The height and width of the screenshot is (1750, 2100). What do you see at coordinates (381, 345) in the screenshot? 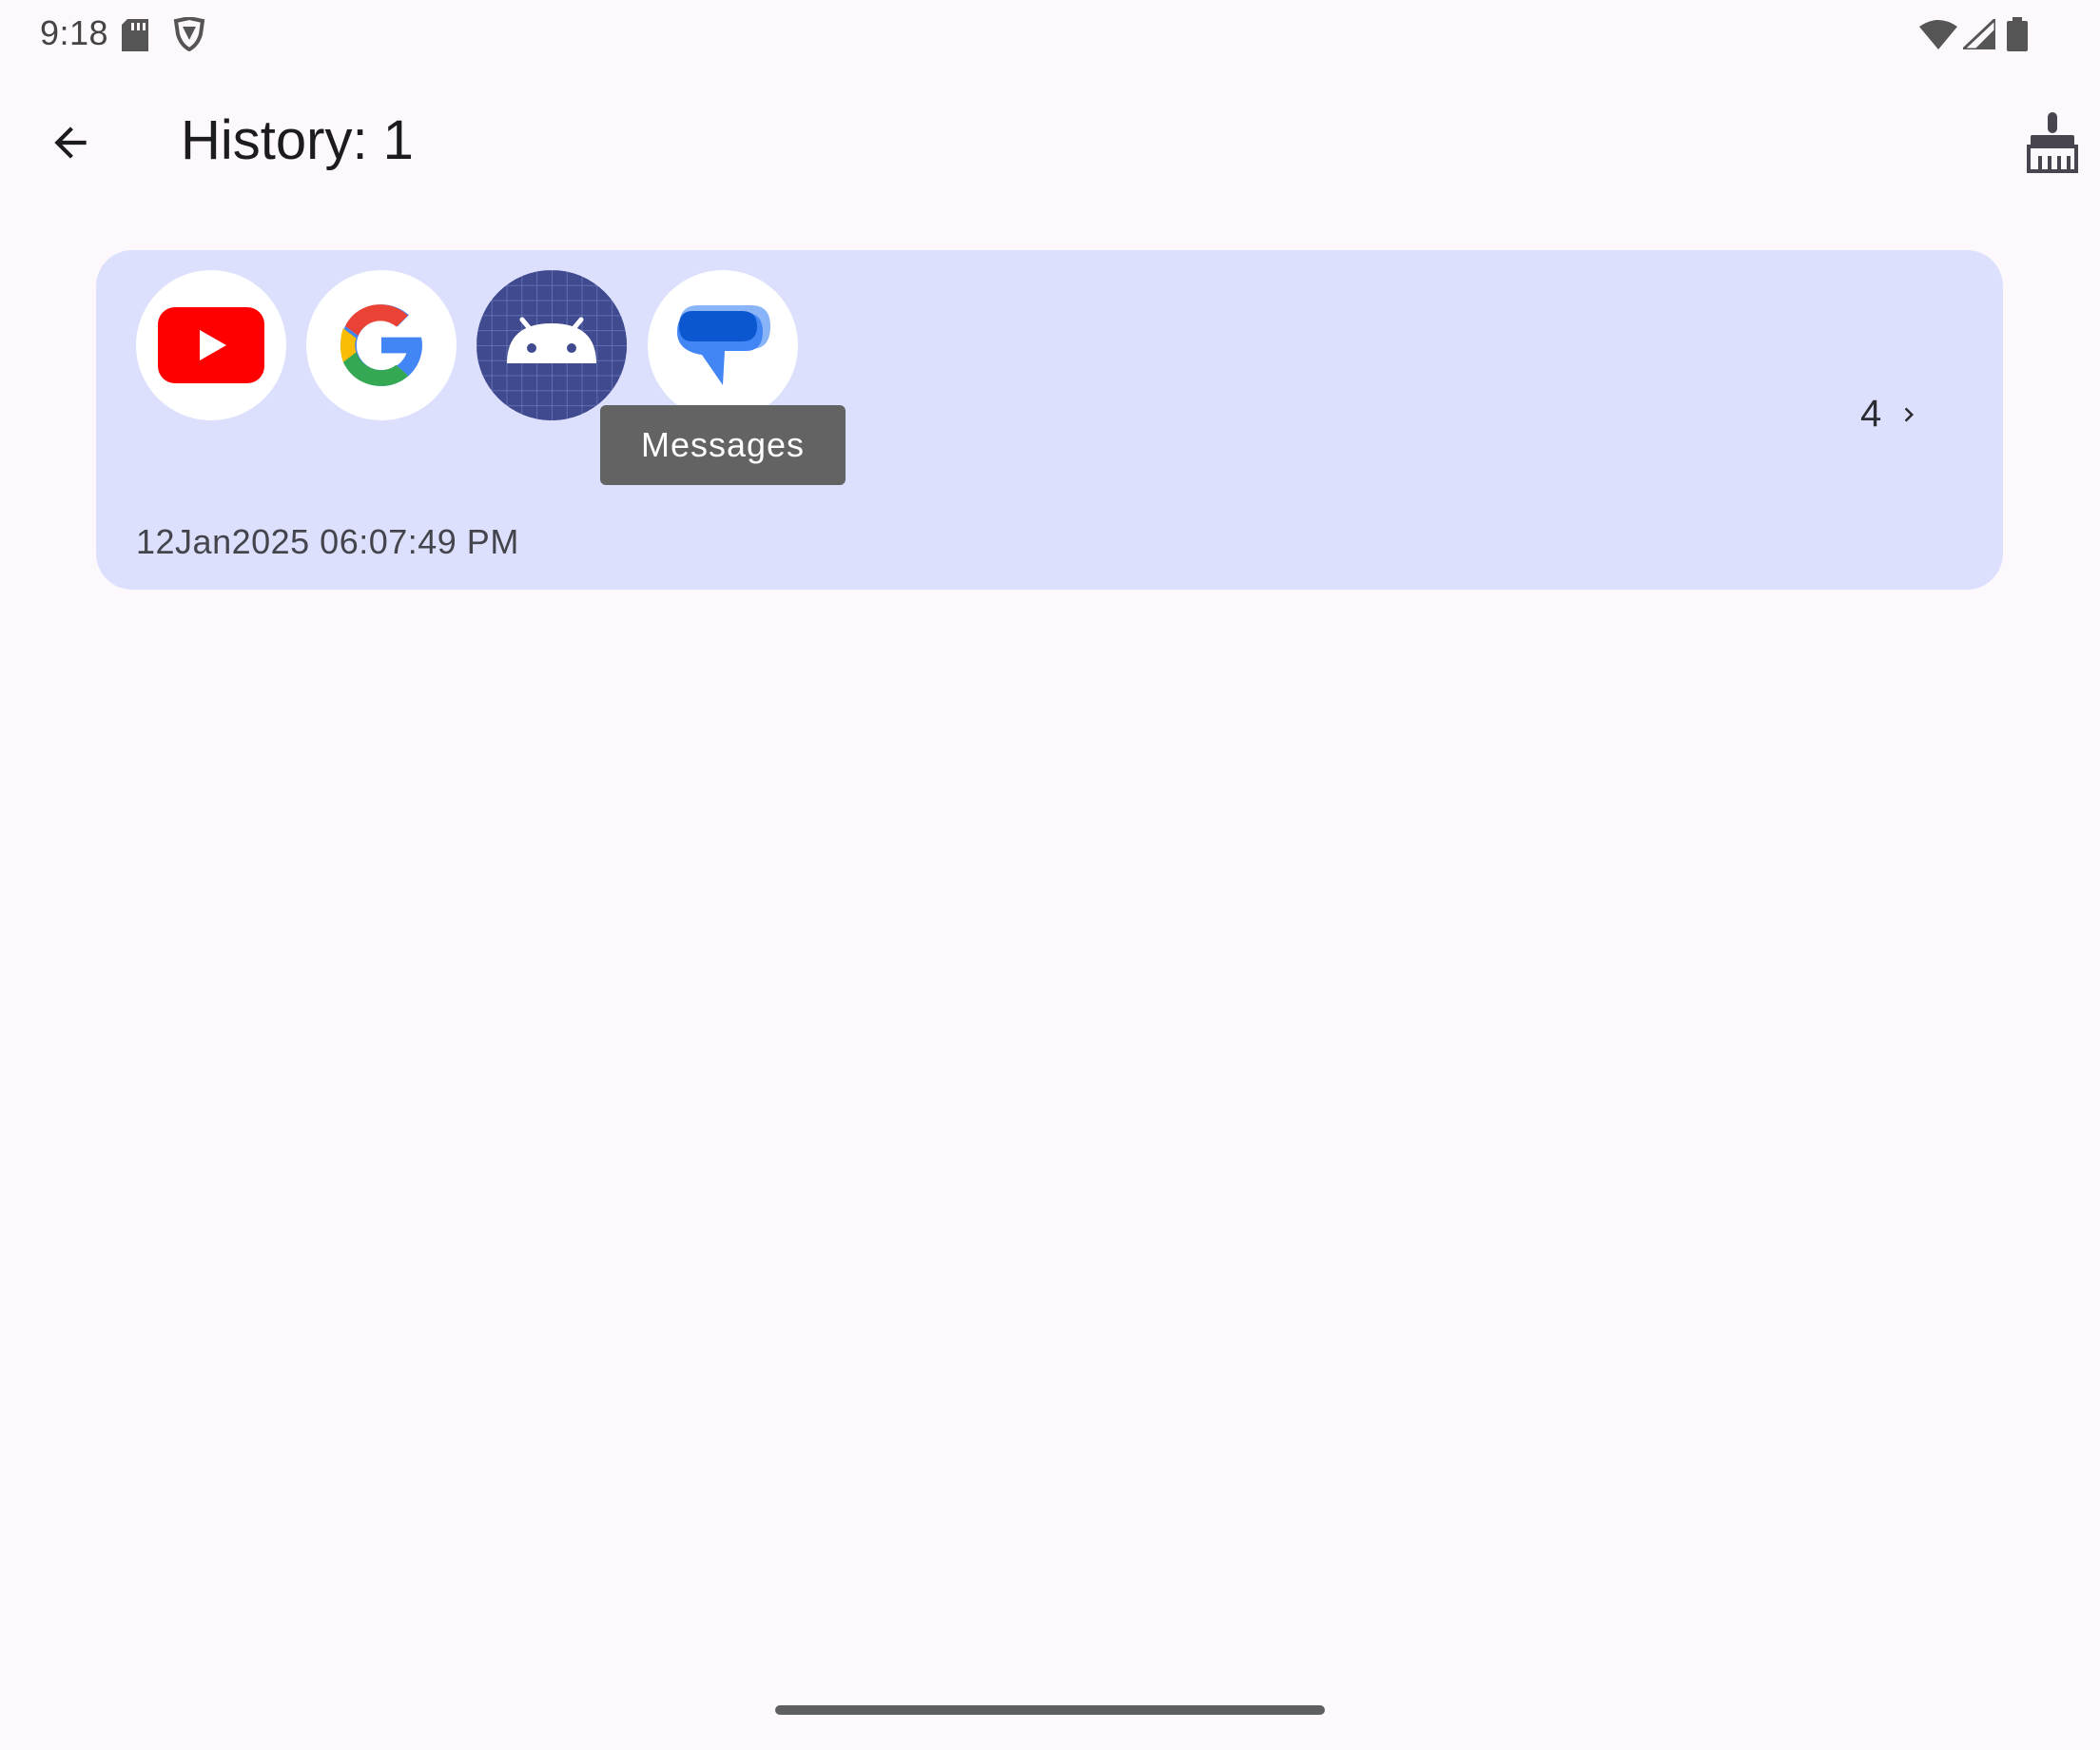
I see `google-icon` at bounding box center [381, 345].